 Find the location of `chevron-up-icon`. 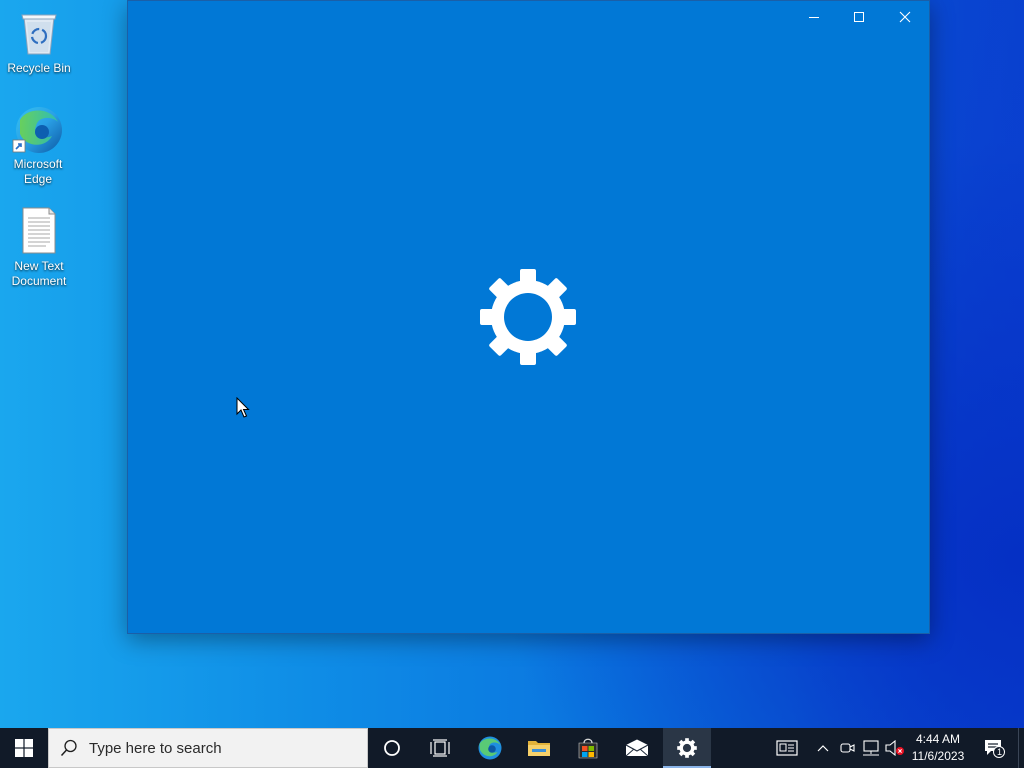

chevron-up-icon is located at coordinates (823, 748).